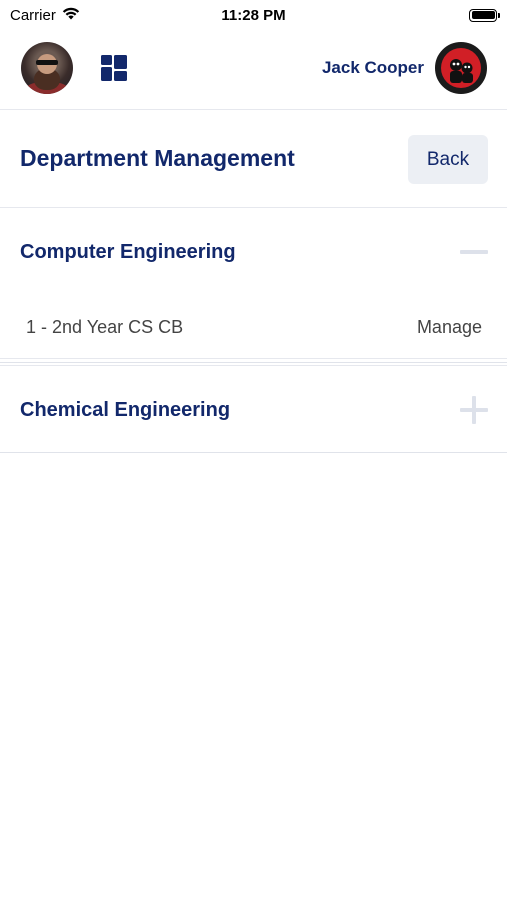 The height and width of the screenshot is (900, 507). What do you see at coordinates (253, 252) in the screenshot?
I see `department-header: Computer Engineering` at bounding box center [253, 252].